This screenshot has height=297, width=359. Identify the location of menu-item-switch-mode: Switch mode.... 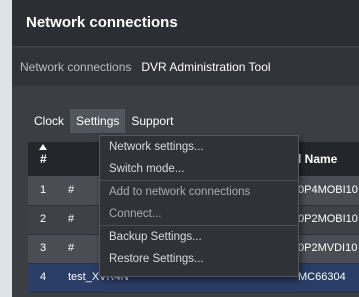
(199, 169).